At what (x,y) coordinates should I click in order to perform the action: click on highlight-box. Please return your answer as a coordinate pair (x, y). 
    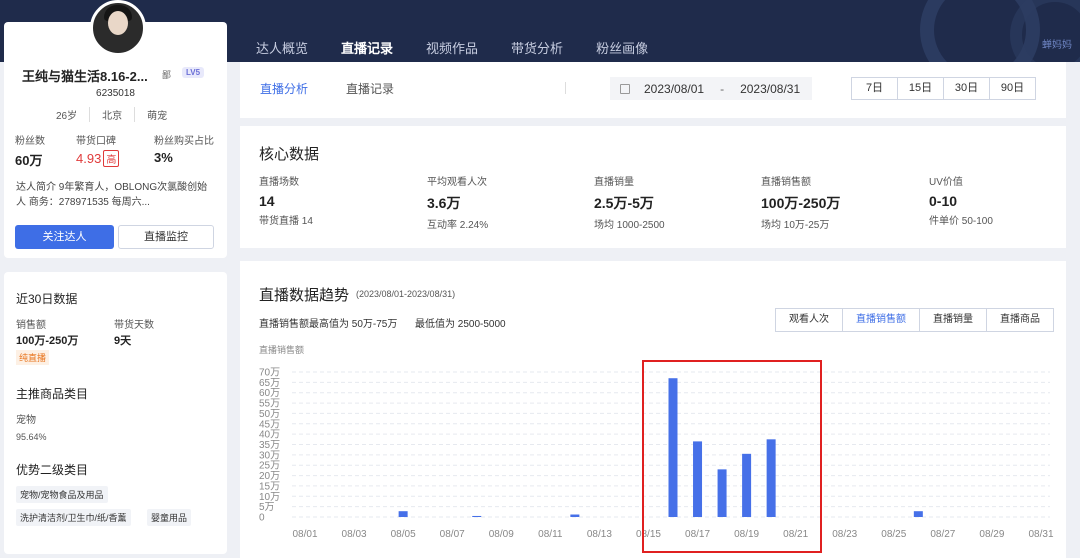
    Looking at the image, I should click on (732, 456).